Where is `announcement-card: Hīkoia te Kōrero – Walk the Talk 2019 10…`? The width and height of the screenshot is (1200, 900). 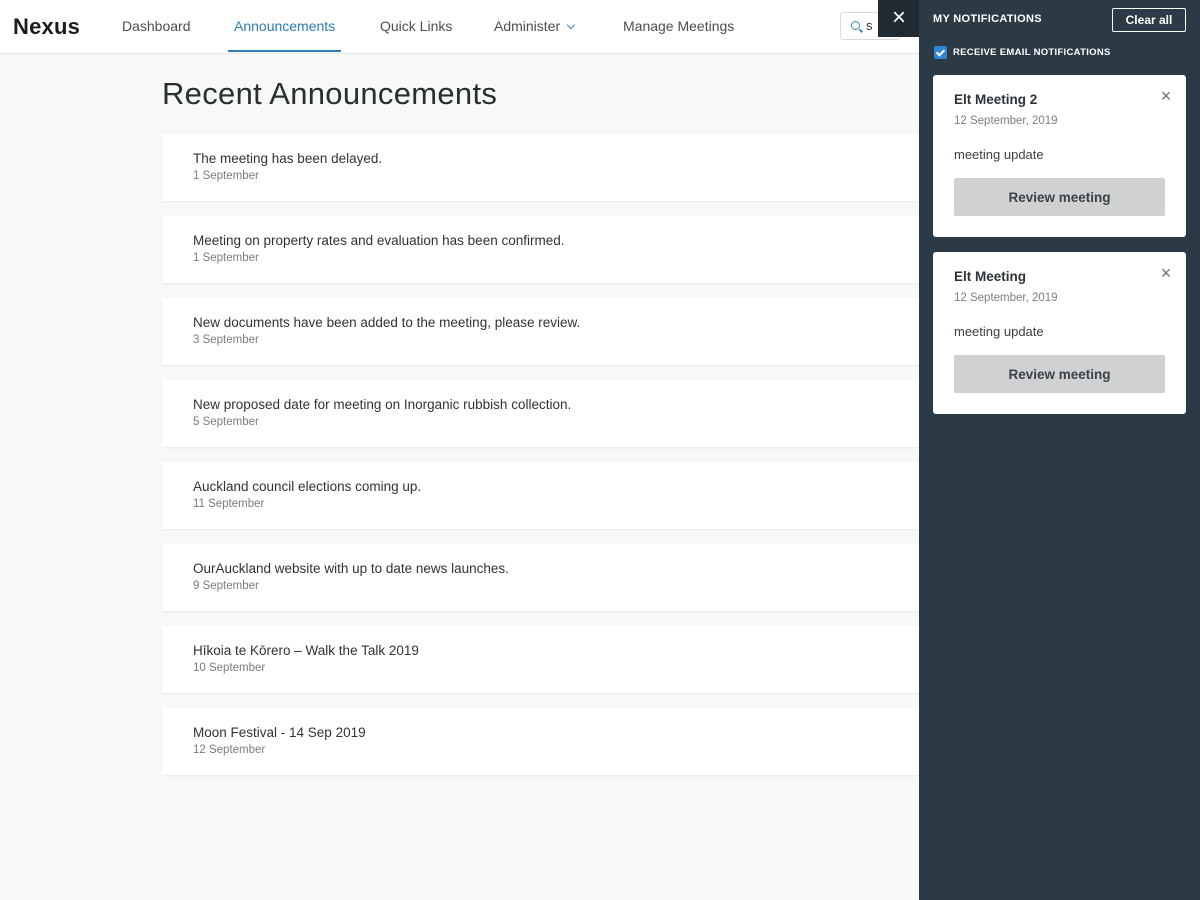
announcement-card: Hīkoia te Kōrero – Walk the Talk 2019 10… is located at coordinates (541, 659).